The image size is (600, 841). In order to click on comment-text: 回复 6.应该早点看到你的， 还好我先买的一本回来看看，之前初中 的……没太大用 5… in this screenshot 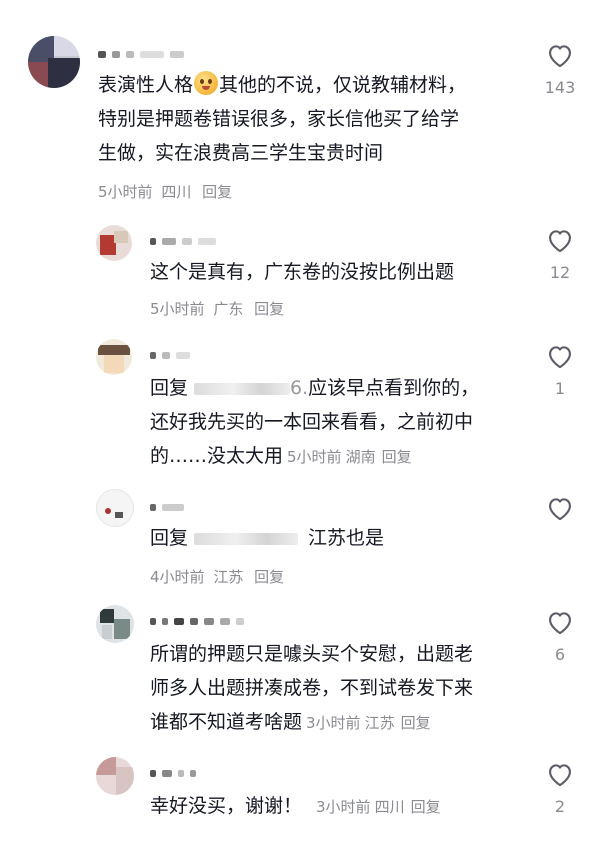, I will do `click(315, 422)`.